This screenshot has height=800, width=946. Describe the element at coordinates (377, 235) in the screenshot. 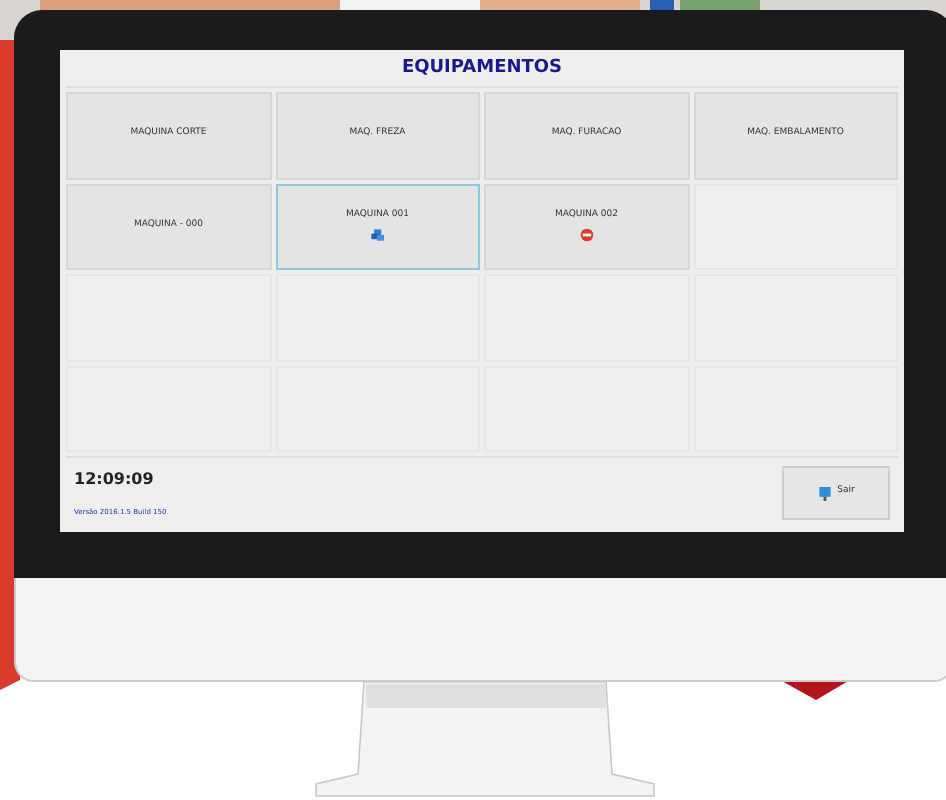

I see `machine-status-icon` at that location.